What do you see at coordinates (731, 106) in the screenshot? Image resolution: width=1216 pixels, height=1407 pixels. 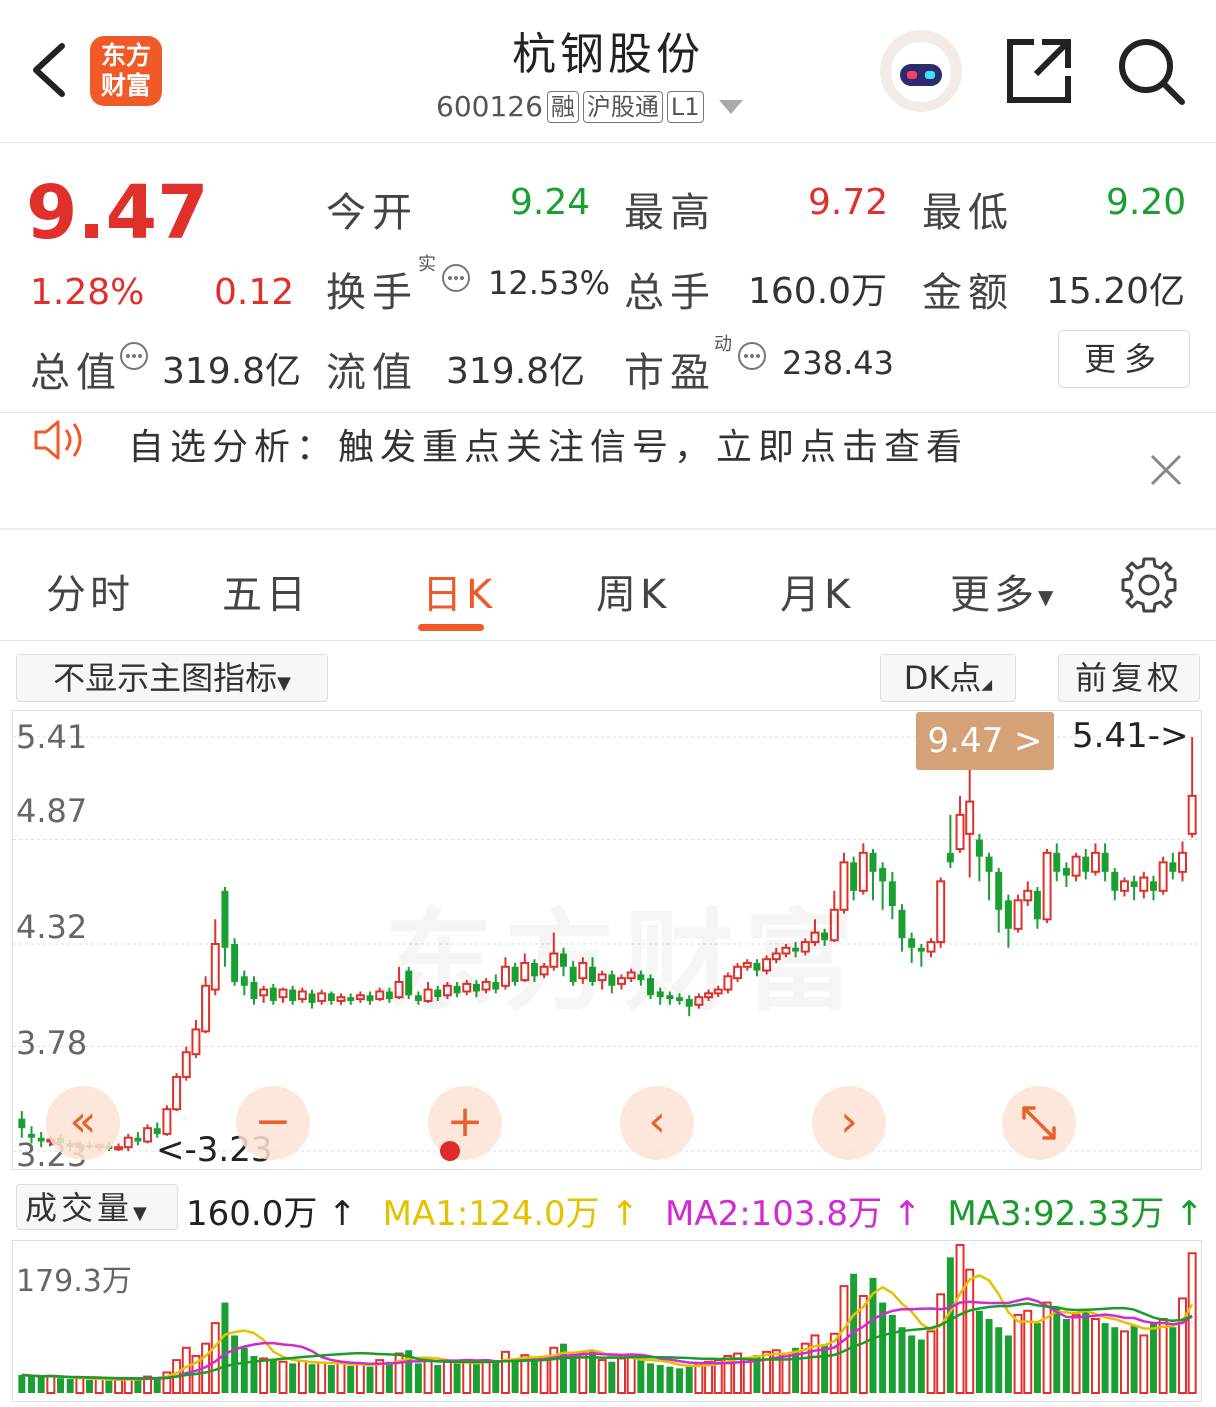 I see `dropdown-arrow-icon` at bounding box center [731, 106].